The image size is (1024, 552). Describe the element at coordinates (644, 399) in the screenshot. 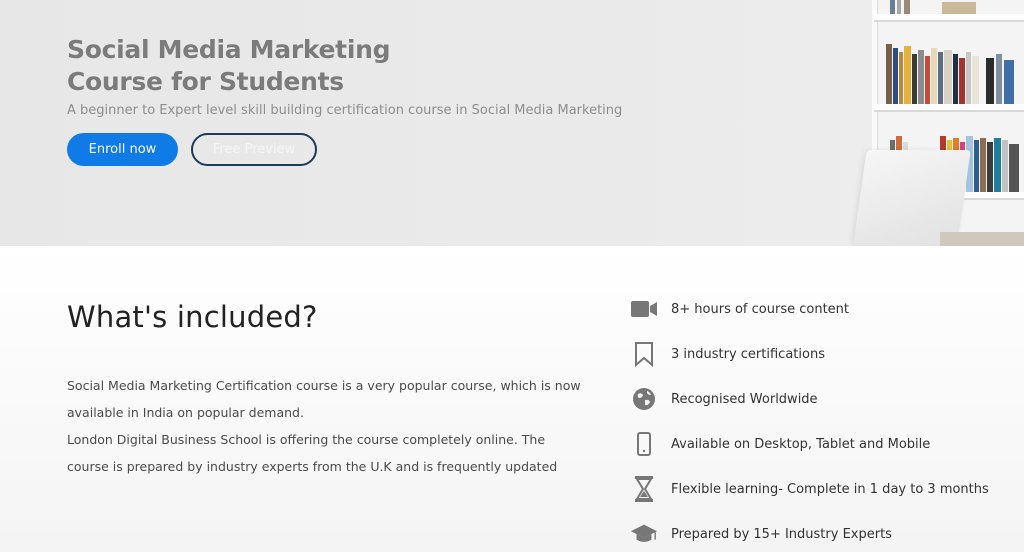

I see `globe-icon` at that location.